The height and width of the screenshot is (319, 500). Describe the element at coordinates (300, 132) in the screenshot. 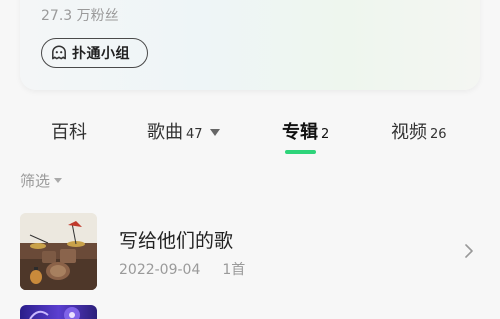

I see `tab-label: 专辑` at that location.